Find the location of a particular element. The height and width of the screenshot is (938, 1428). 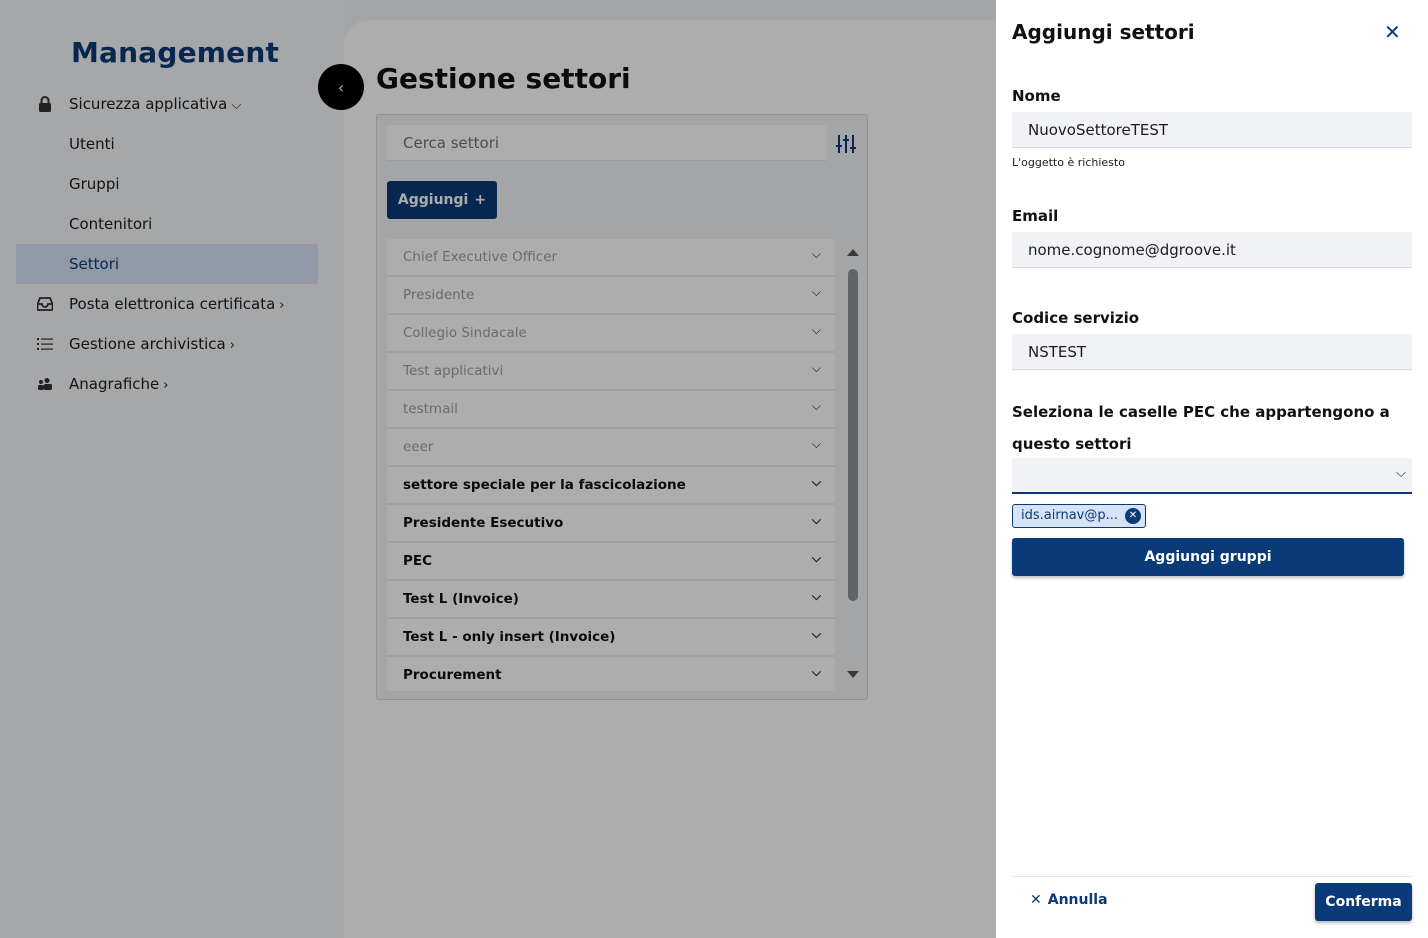

cancel-button: ✕ Annulla is located at coordinates (1069, 900).